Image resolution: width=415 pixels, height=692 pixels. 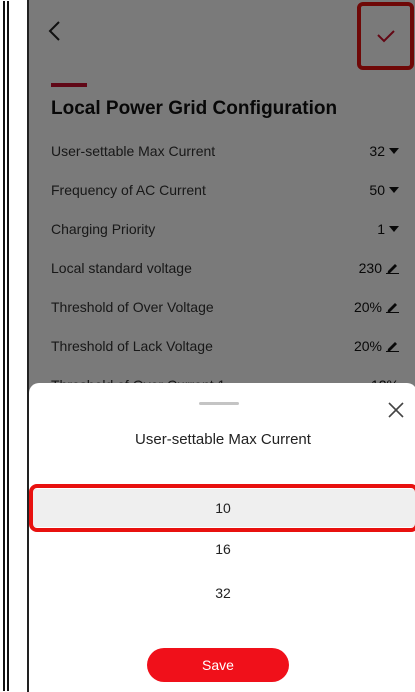 I want to click on setting-row-max-current: User-settable Max Current 32, so click(x=222, y=150).